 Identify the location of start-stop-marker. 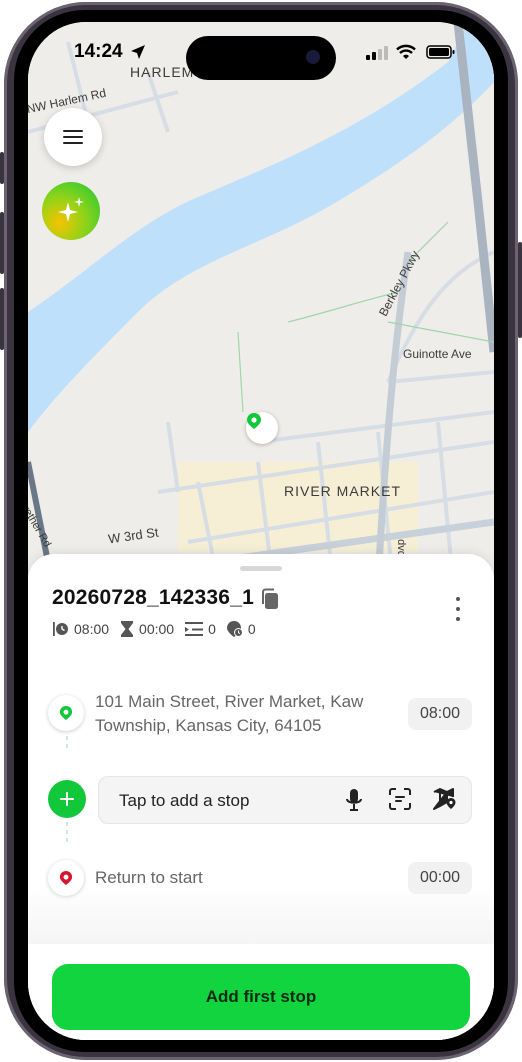
(66, 713).